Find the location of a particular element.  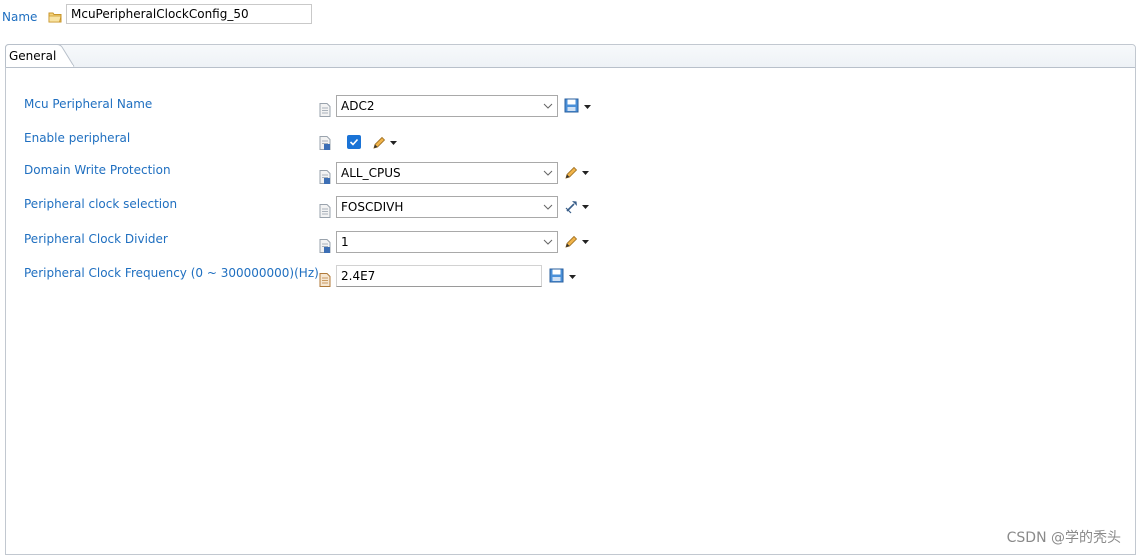

name-input: McuPeripheralClockConfig_50 is located at coordinates (189, 14).